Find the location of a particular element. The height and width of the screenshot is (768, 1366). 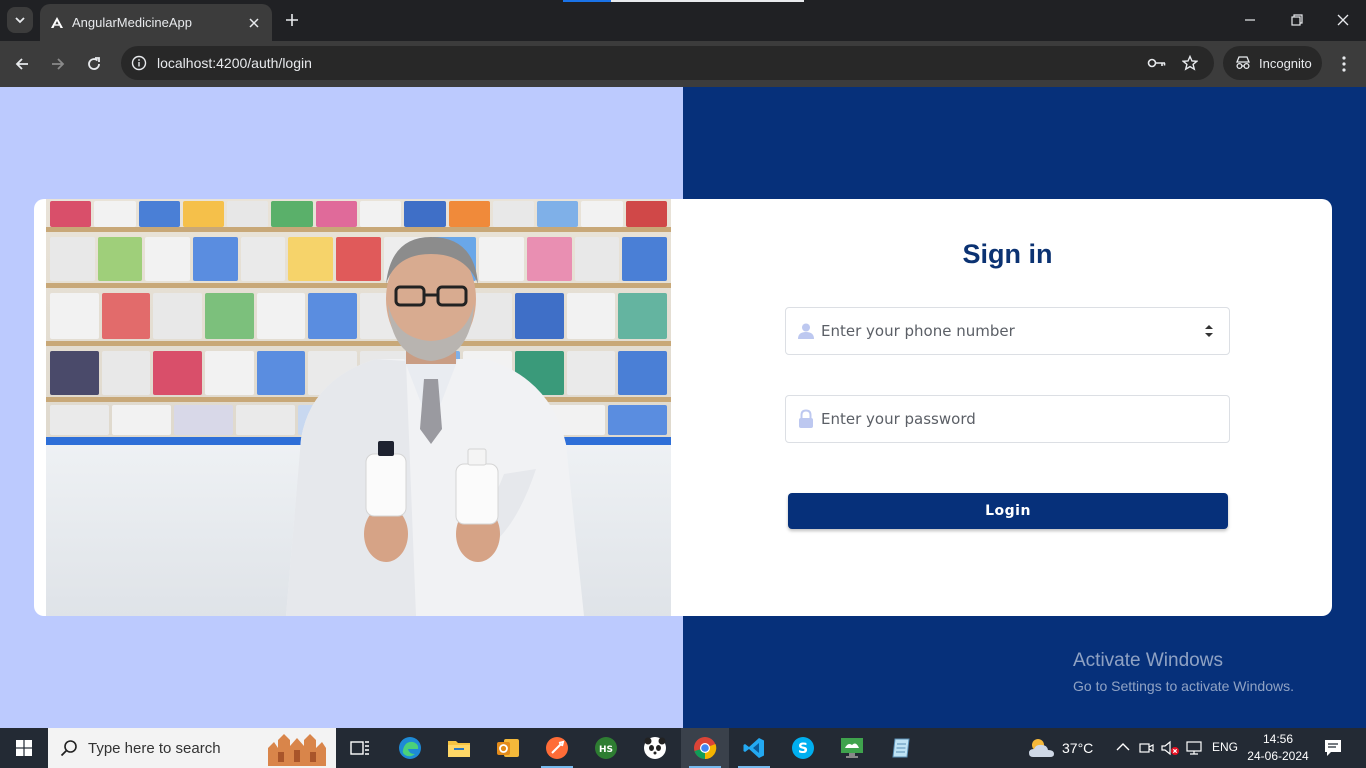

forward-button is located at coordinates (58, 64).